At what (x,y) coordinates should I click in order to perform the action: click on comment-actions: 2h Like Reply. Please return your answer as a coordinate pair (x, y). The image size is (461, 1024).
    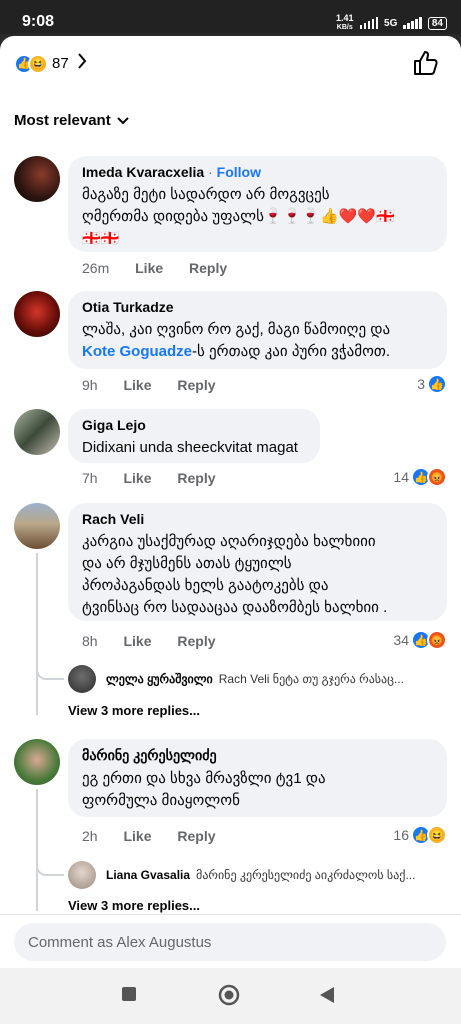
    Looking at the image, I should click on (160, 836).